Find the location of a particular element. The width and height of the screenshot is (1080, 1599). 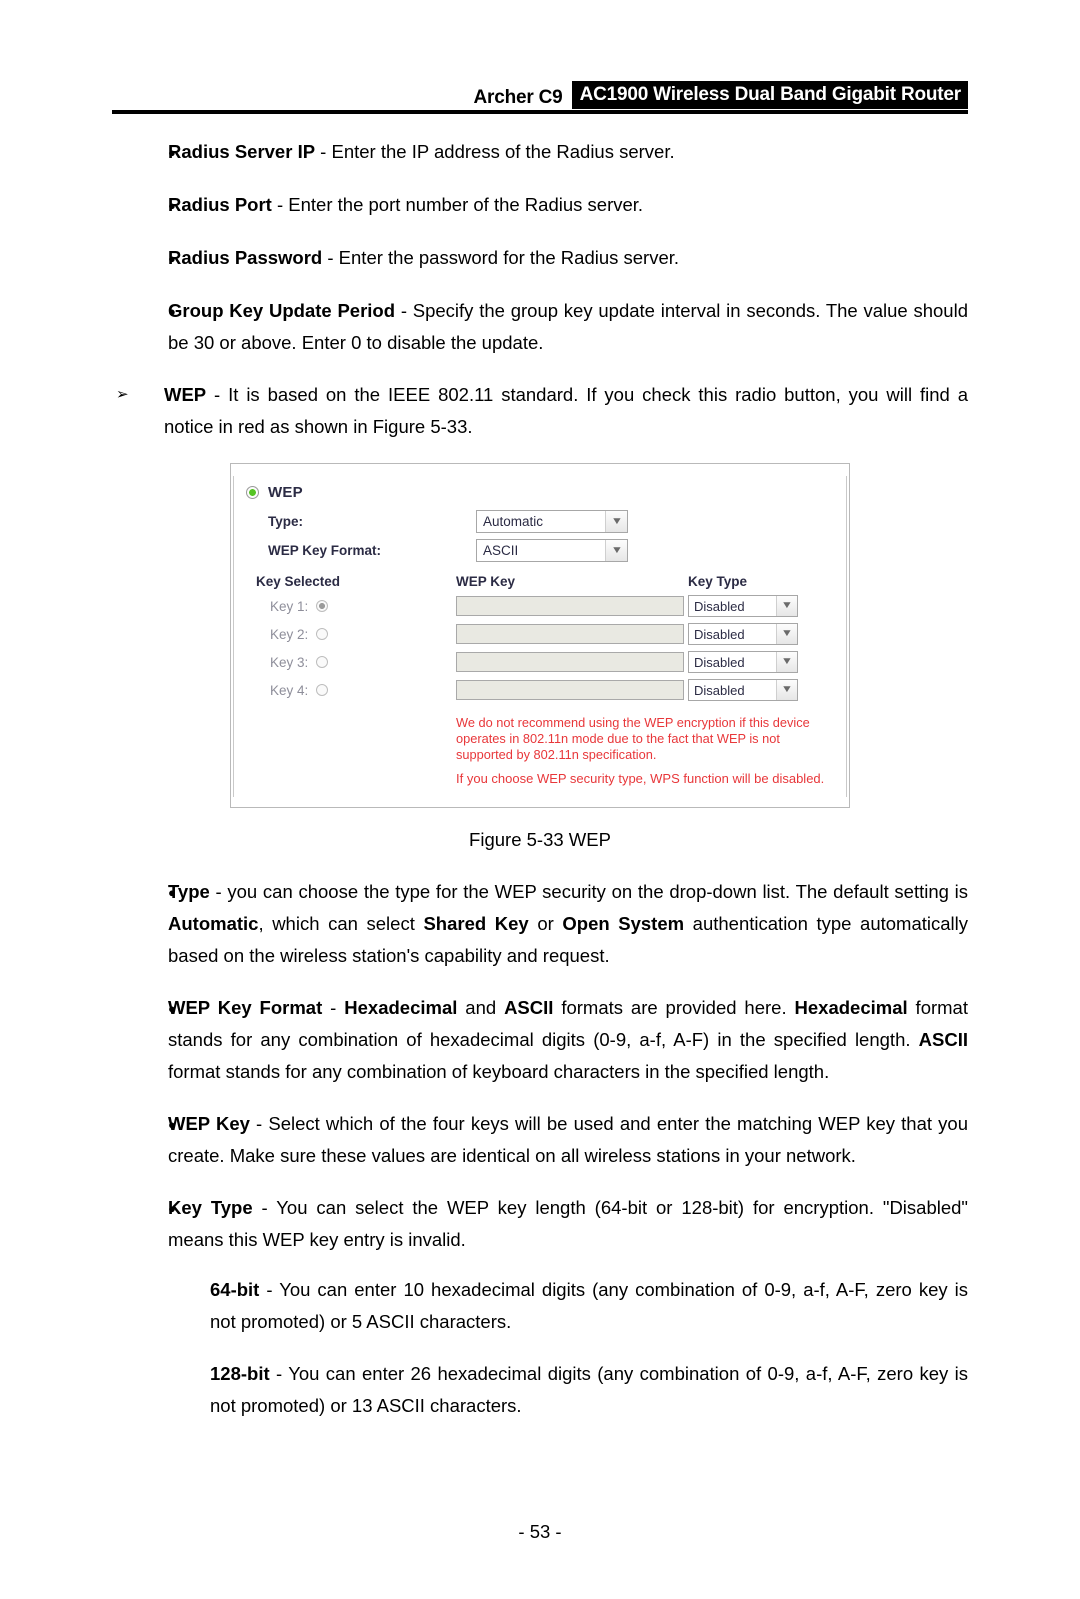

rich-part: Key Type is located at coordinates (210, 1207).